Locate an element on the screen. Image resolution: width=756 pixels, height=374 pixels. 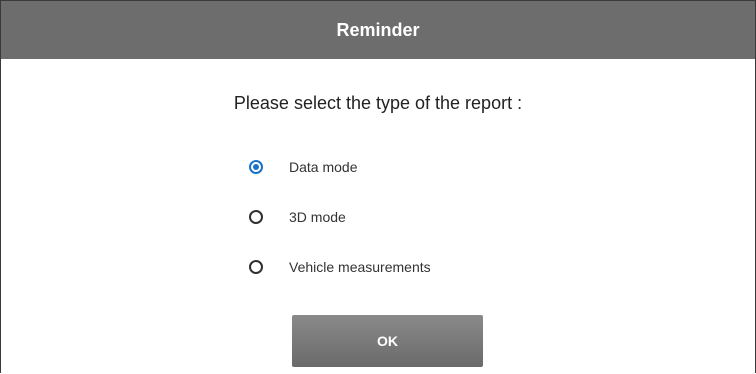
report-type-options: Data mode 3D mode Vehicle measurements is located at coordinates (338, 230).